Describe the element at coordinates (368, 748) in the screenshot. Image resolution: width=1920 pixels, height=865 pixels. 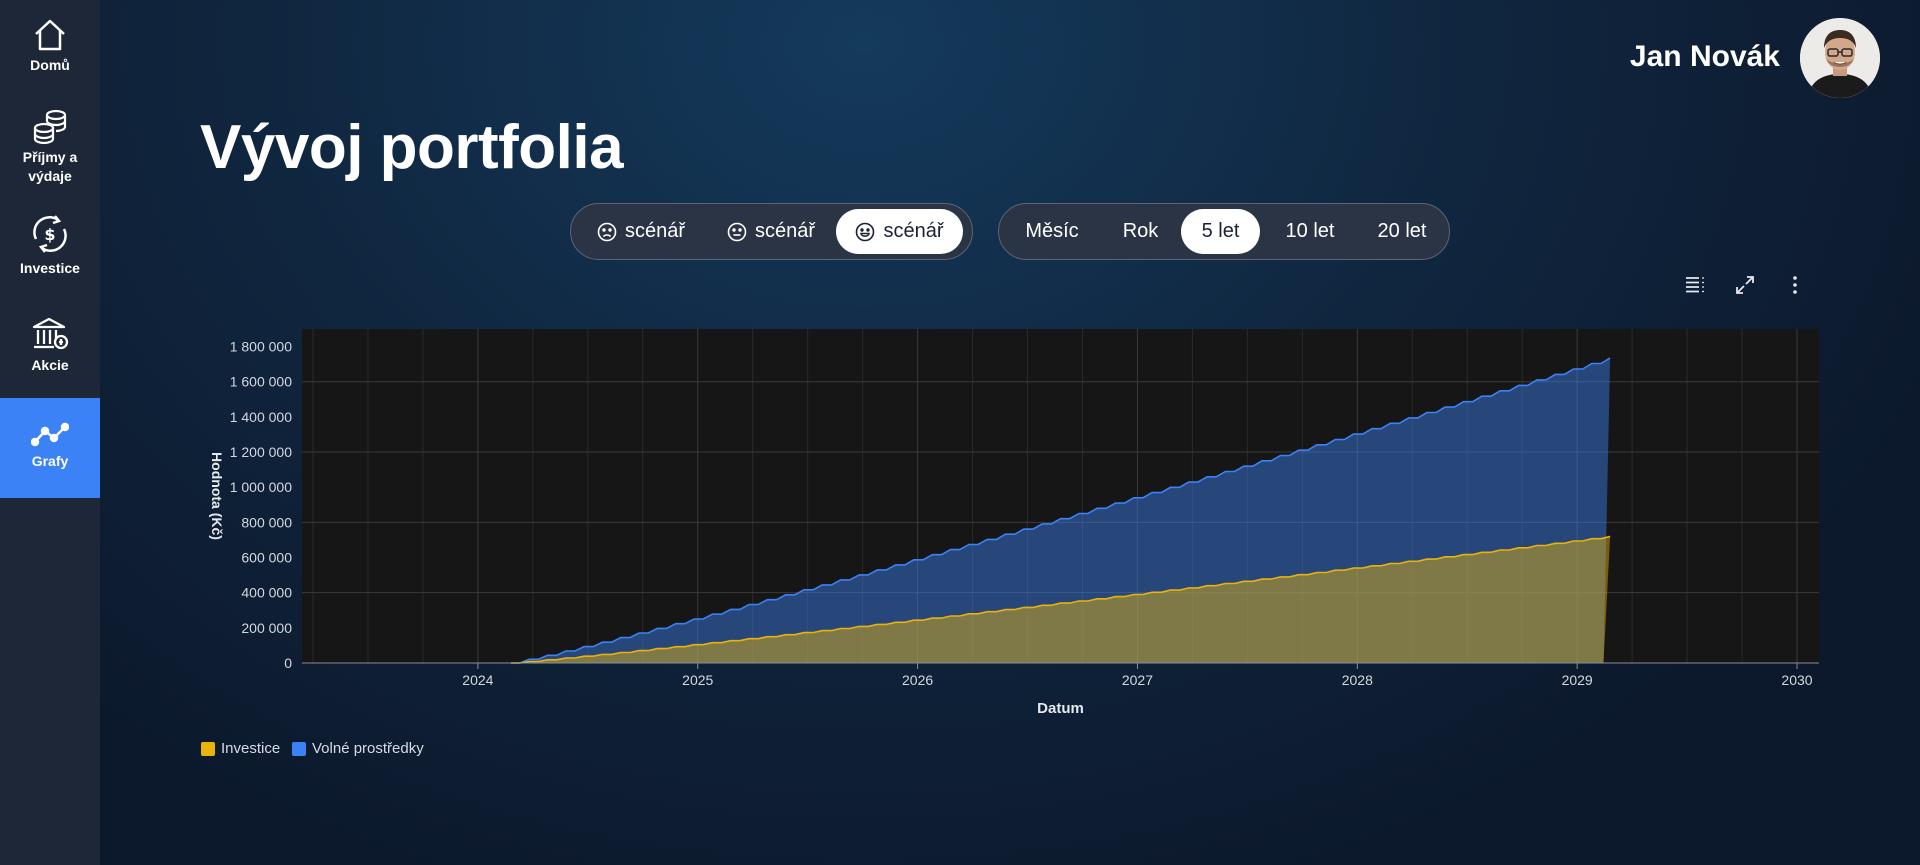
I see `legend-label: Volné prostředky` at that location.